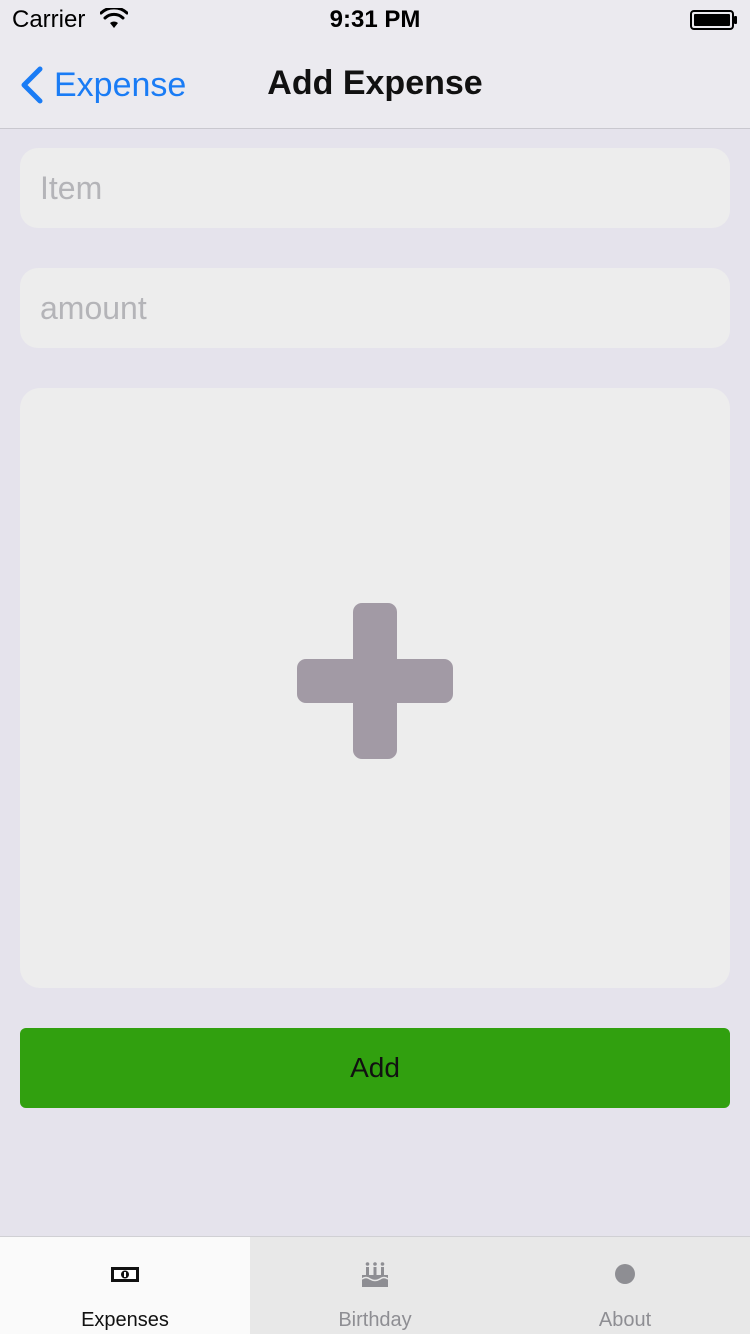 The image size is (750, 1334). Describe the element at coordinates (375, 681) in the screenshot. I see `plus-icon` at that location.